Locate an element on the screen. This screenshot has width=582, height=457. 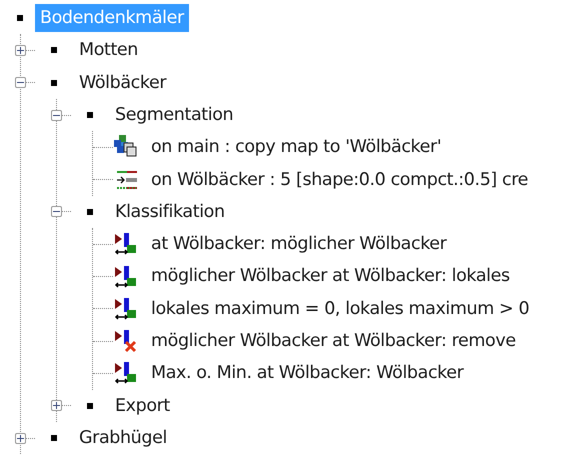
tree-item-label: möglicher Wölbacker at Wölbacker: lokales is located at coordinates (330, 276).